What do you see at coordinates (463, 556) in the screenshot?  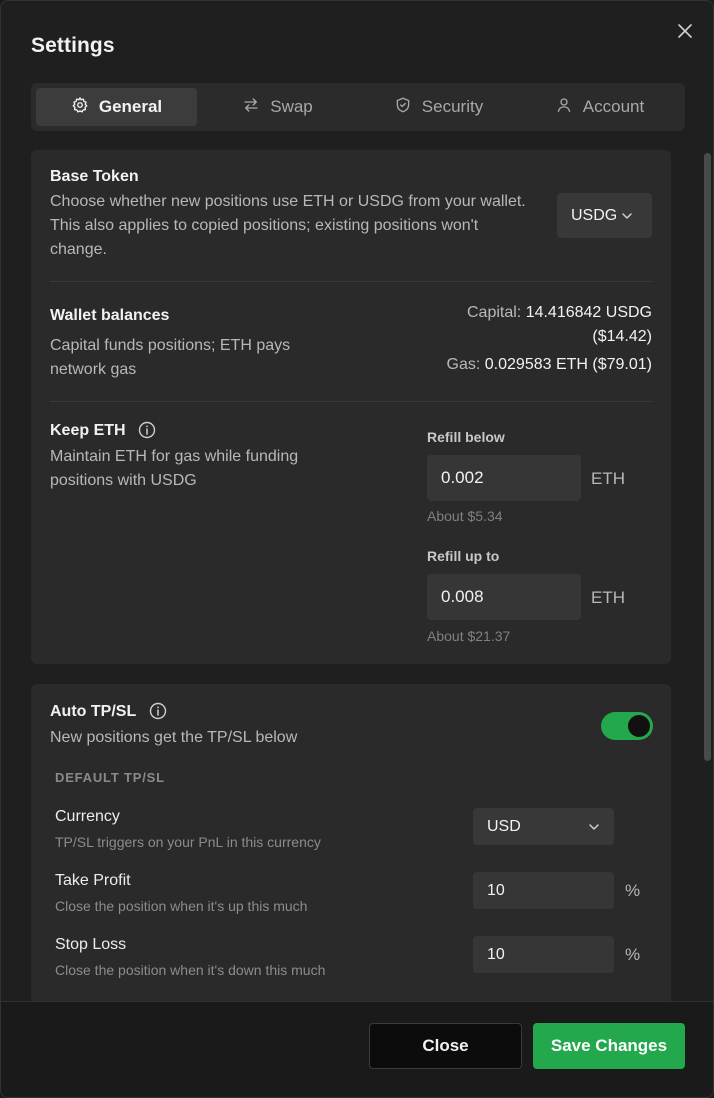 I see `refill-up-label: Refill up to` at bounding box center [463, 556].